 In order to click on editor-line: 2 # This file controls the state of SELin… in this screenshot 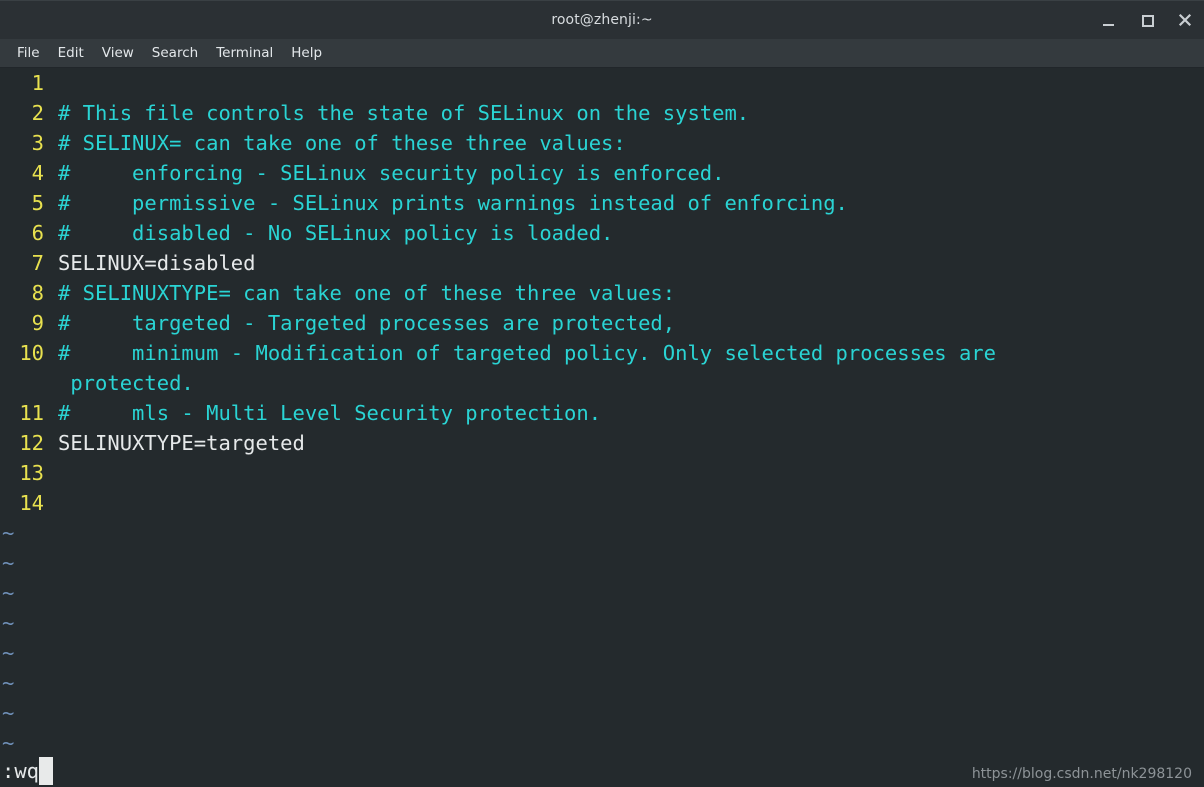, I will do `click(602, 113)`.